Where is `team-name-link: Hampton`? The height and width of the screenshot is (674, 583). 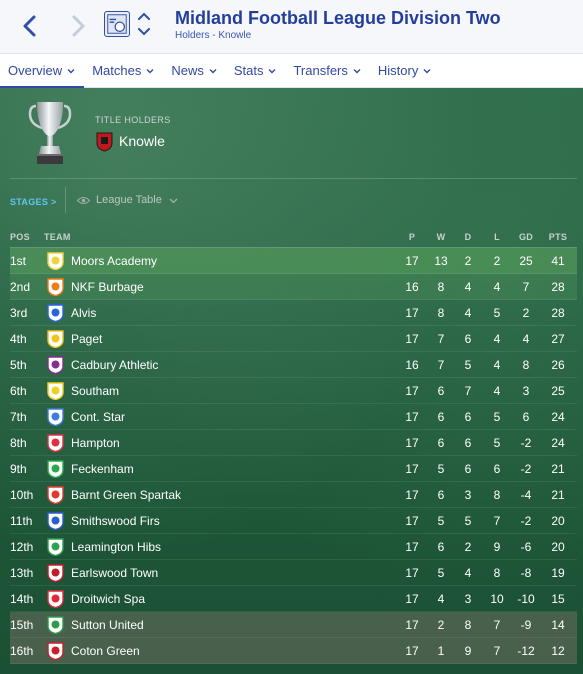 team-name-link: Hampton is located at coordinates (95, 443).